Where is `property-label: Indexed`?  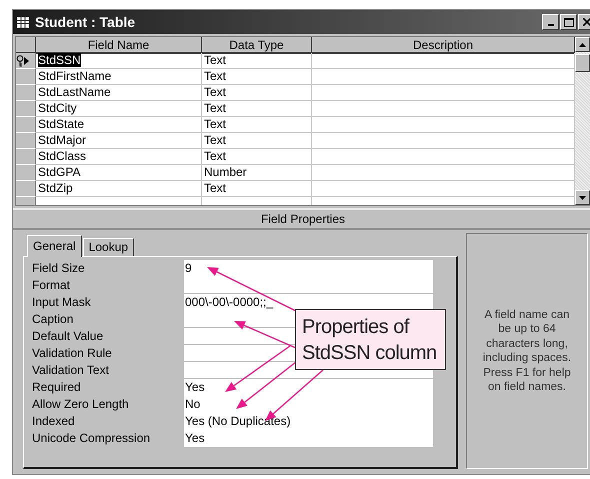
property-label: Indexed is located at coordinates (54, 421).